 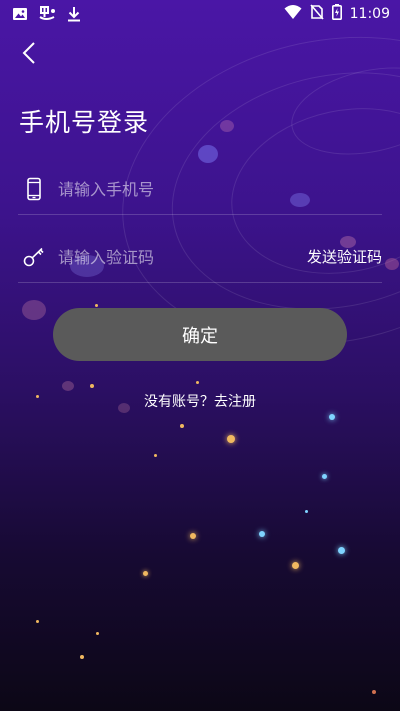 I want to click on phone-field-row, so click(x=200, y=189).